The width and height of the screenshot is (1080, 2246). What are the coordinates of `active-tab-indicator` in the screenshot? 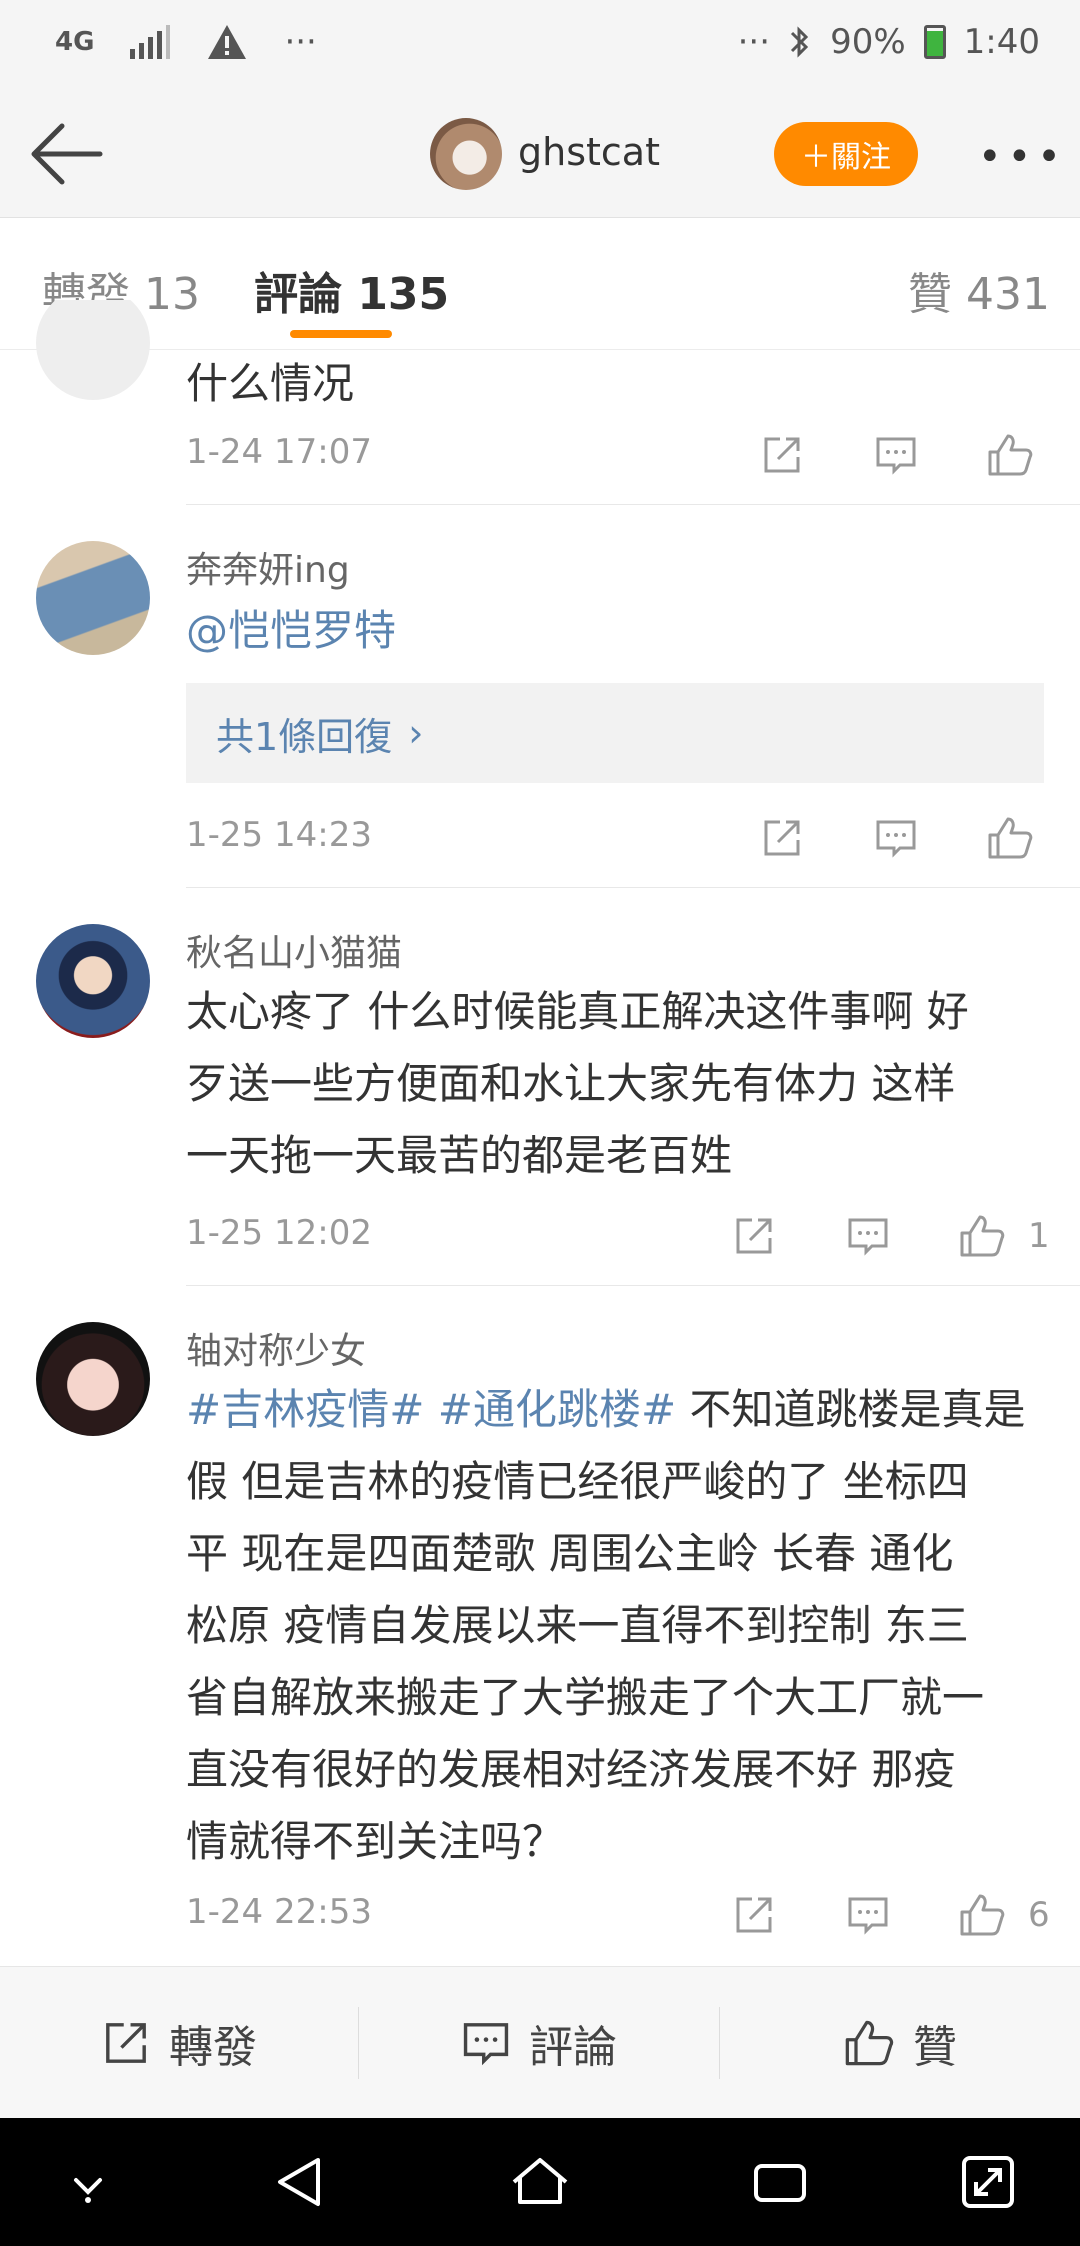 It's located at (341, 334).